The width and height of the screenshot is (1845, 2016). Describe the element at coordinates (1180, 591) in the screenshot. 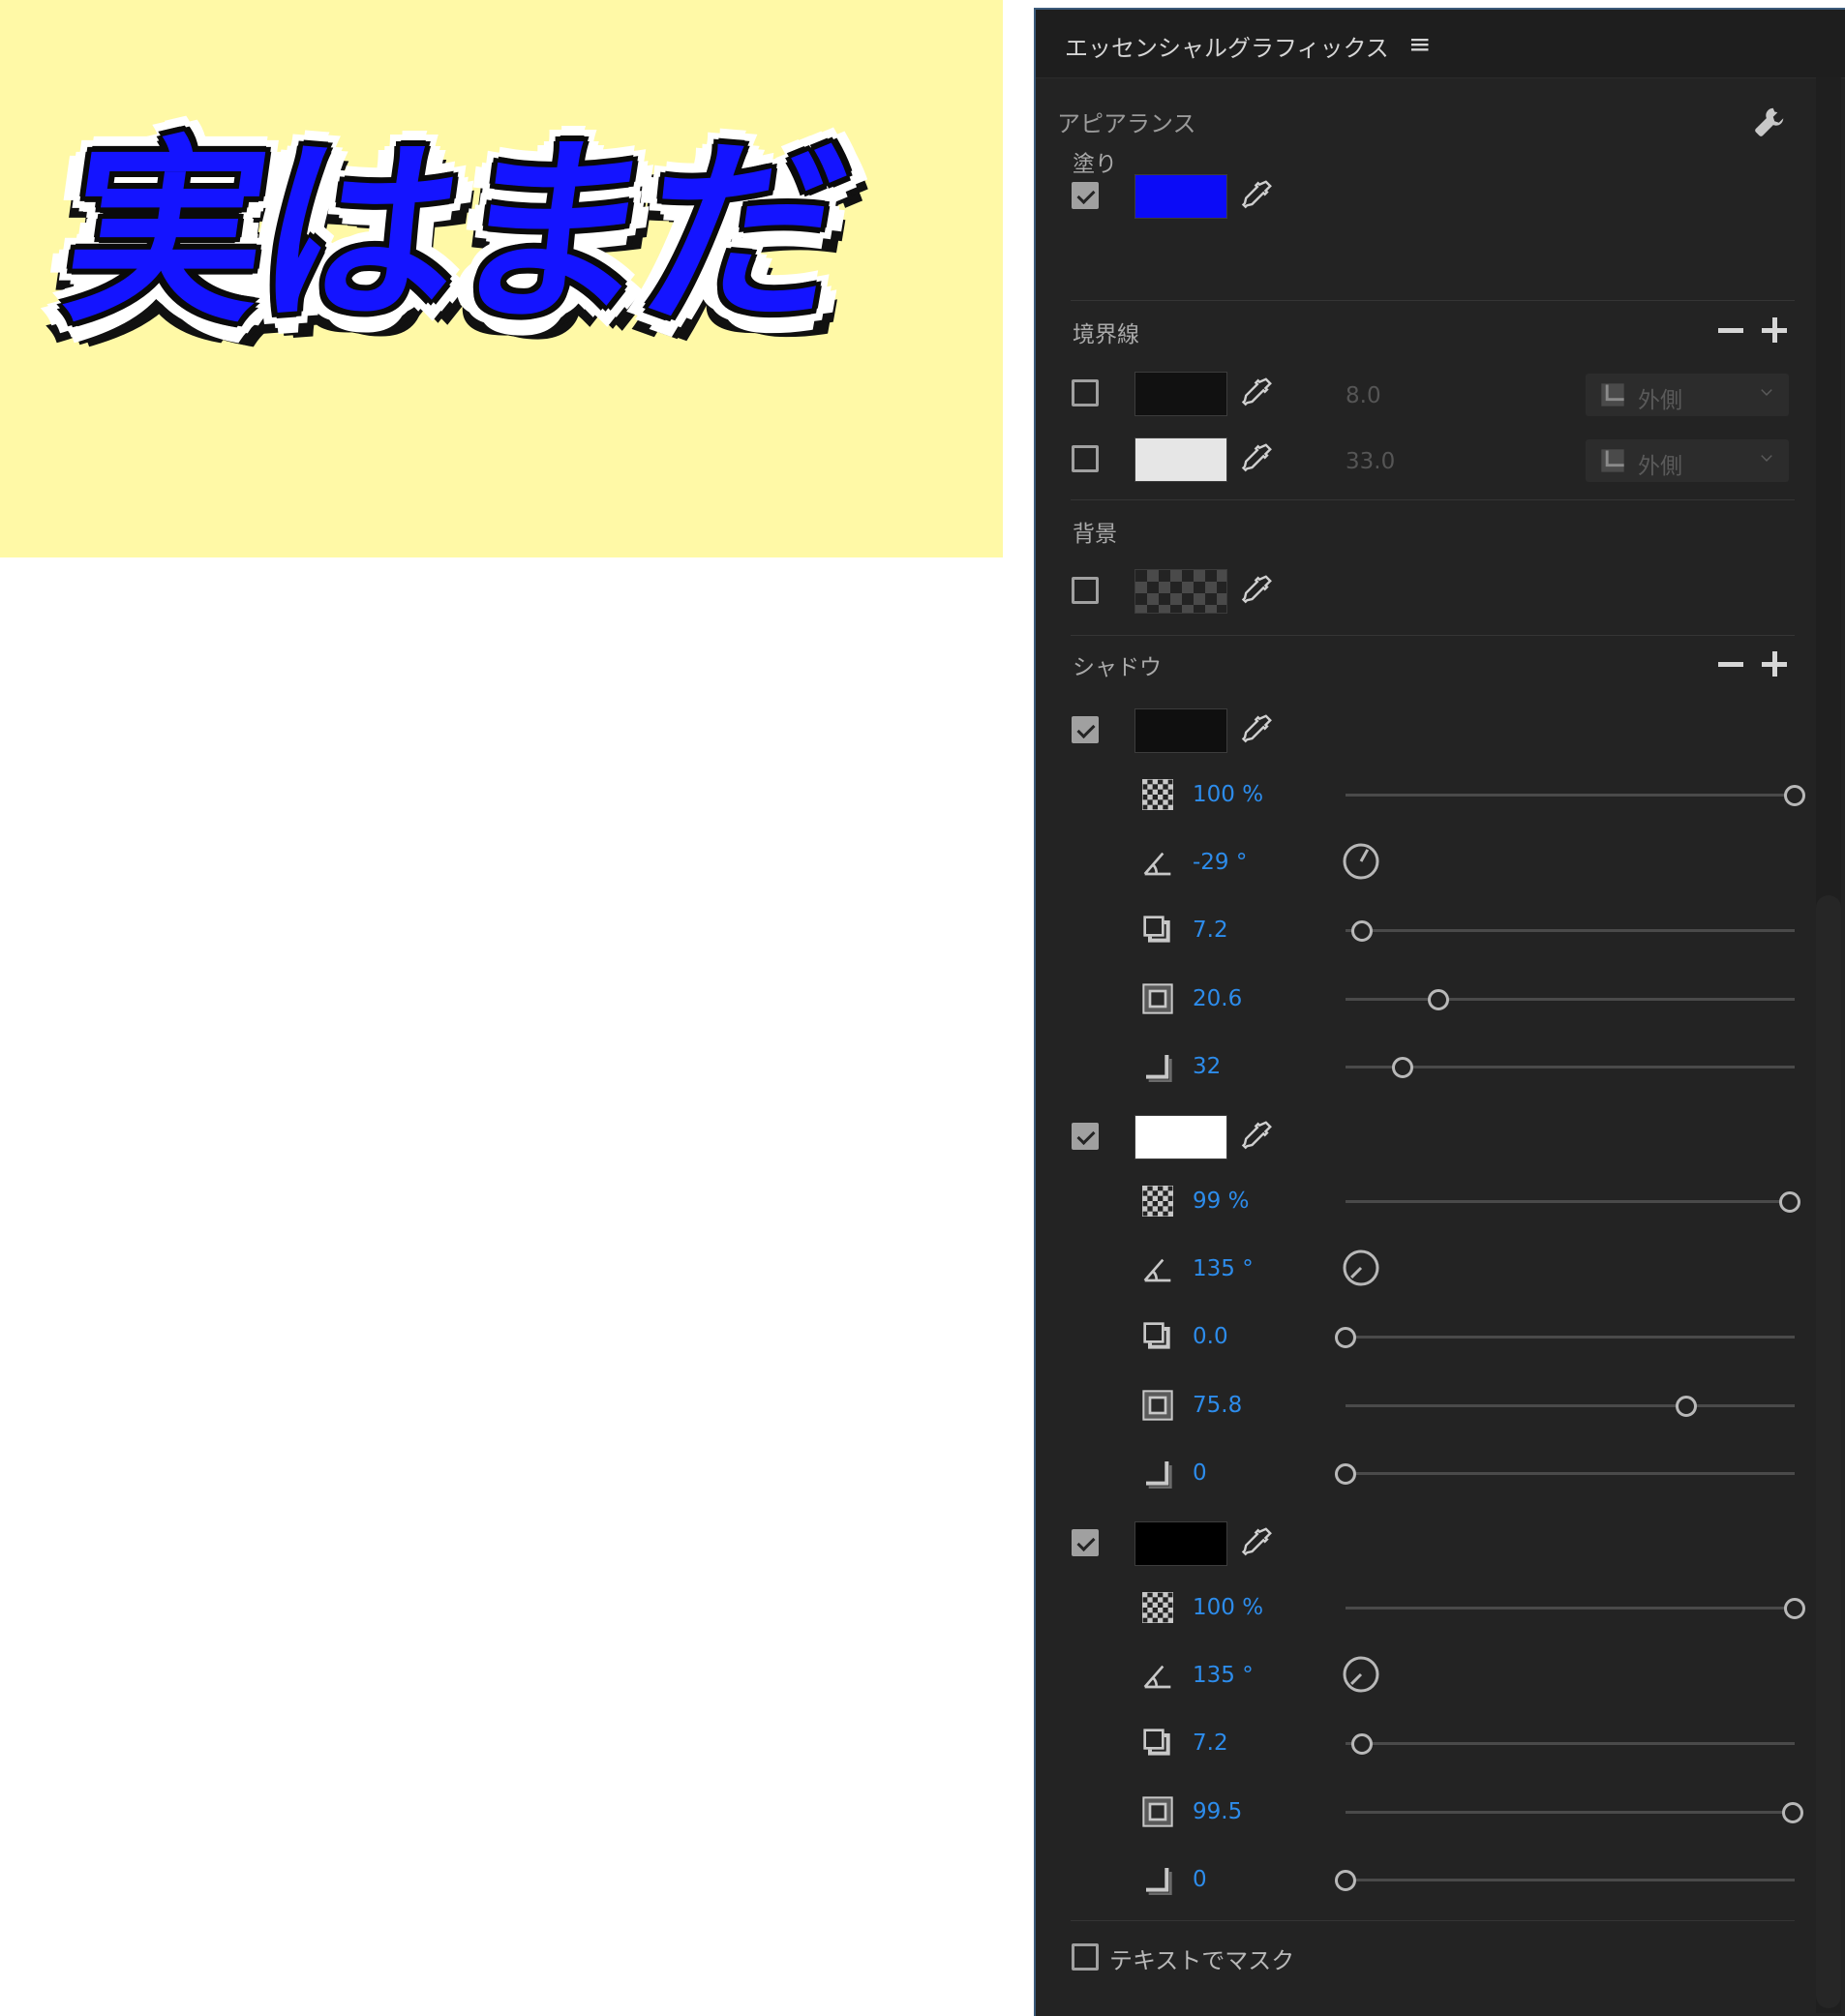

I see `background-color-swatch` at that location.